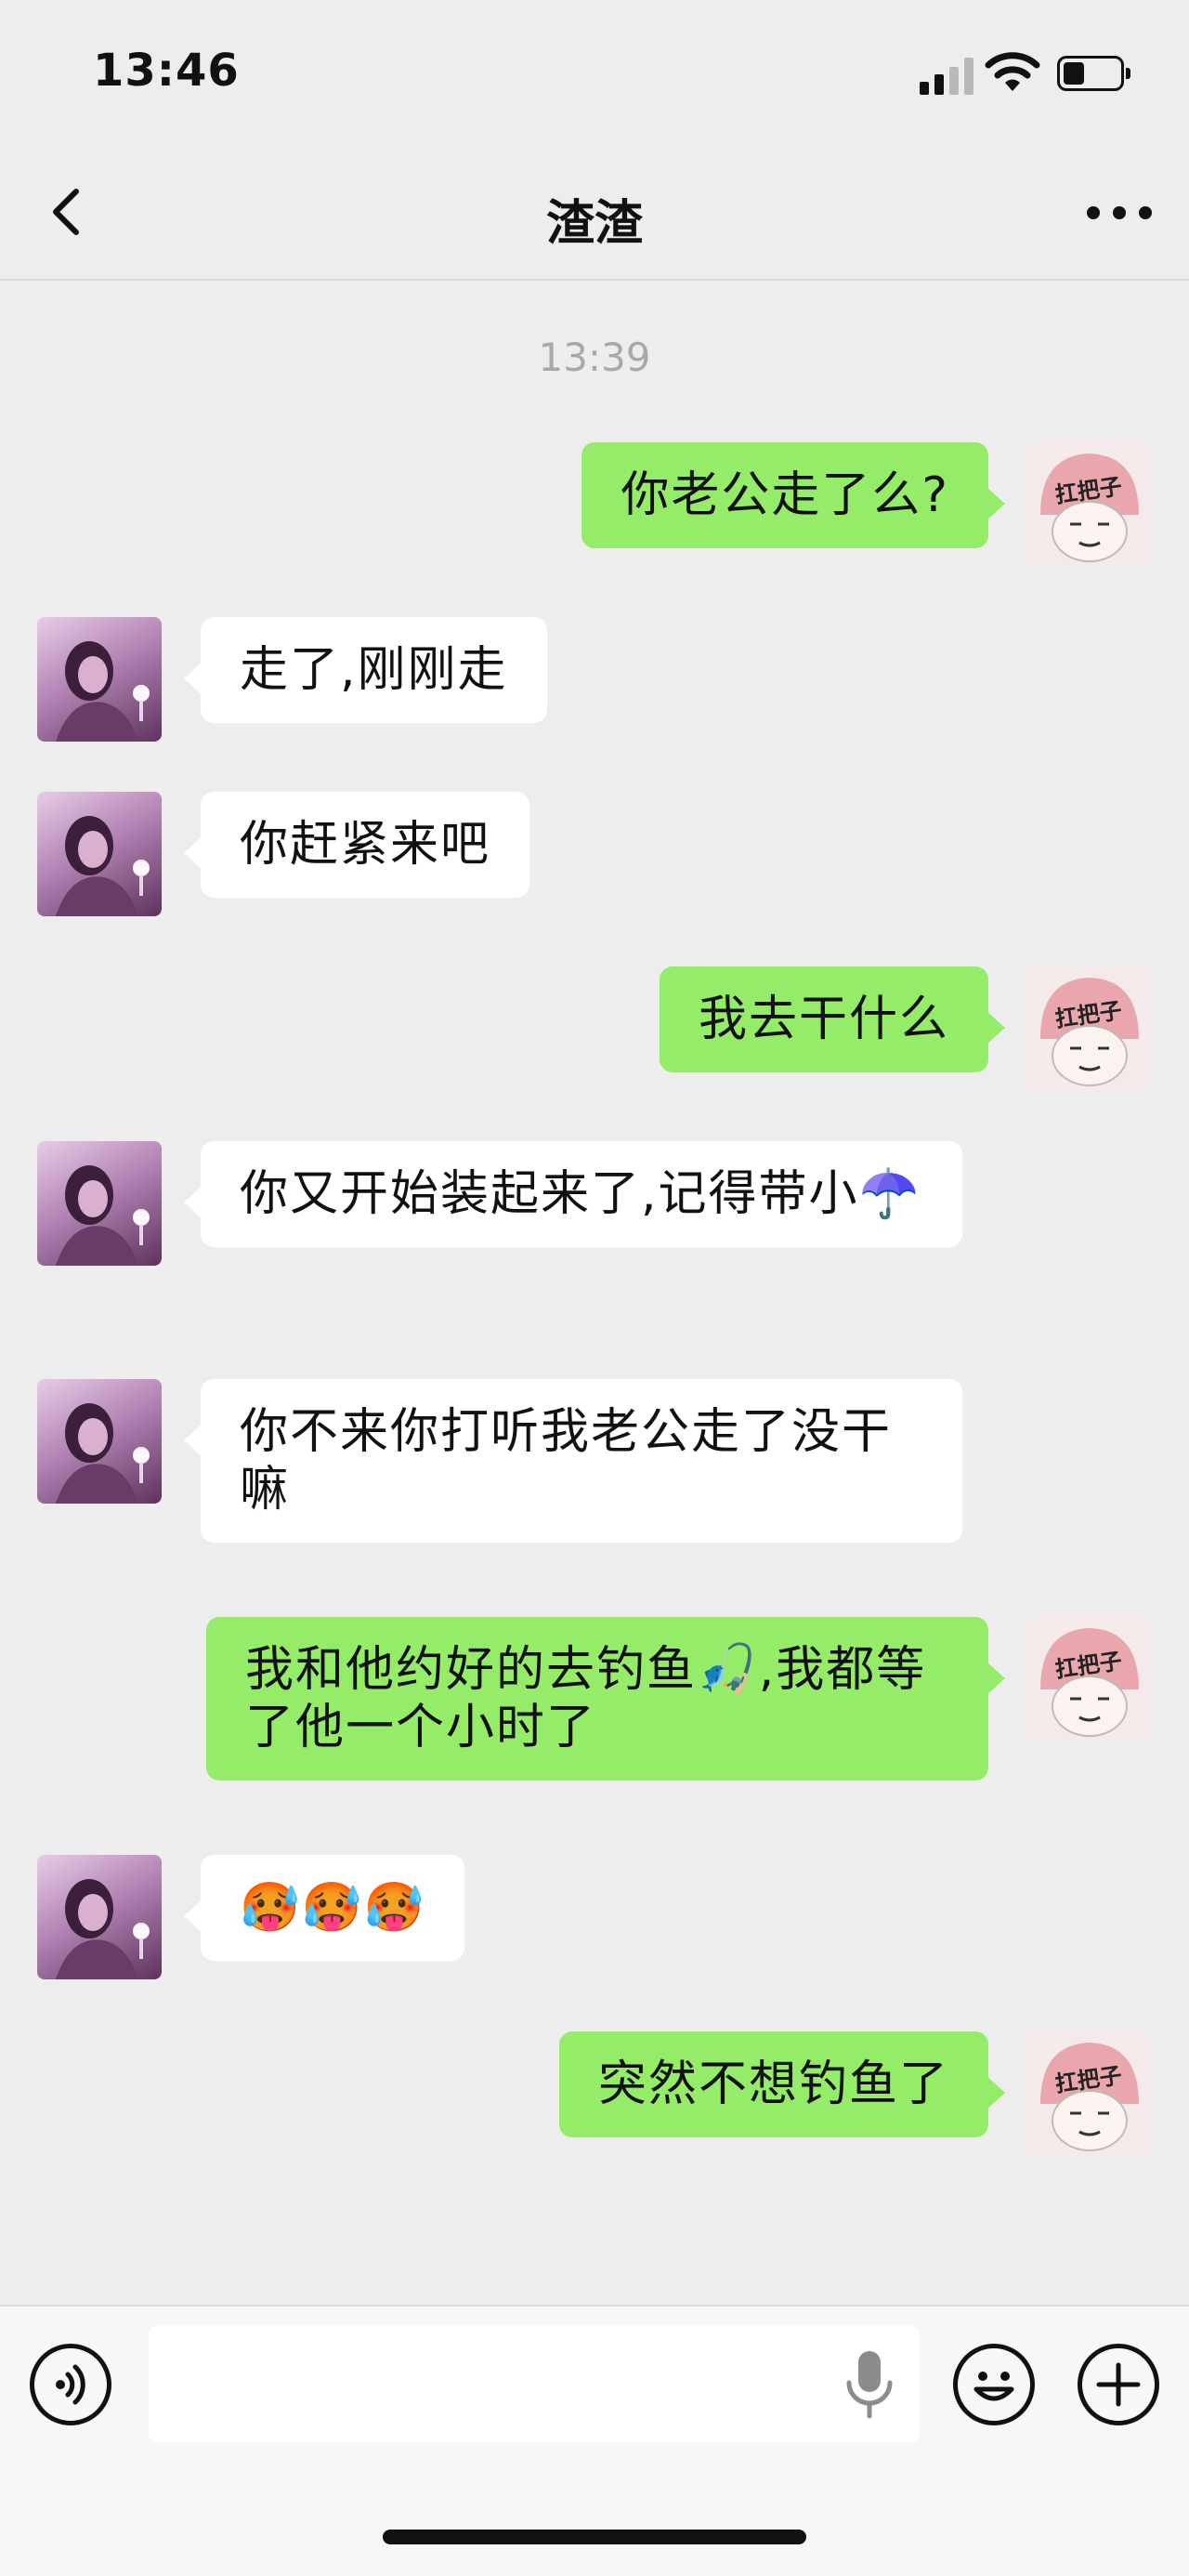 This screenshot has height=2576, width=1189. I want to click on wifi-icon, so click(1012, 71).